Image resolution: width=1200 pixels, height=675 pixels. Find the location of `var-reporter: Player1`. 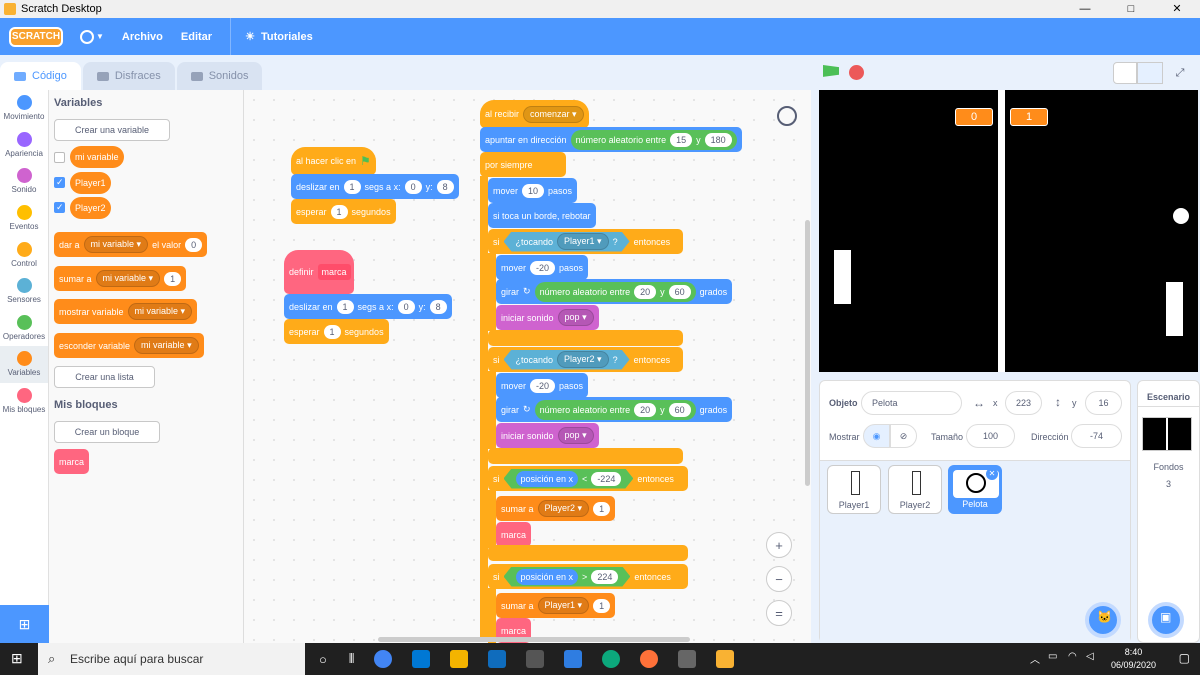

var-reporter: Player1 is located at coordinates (90, 183).